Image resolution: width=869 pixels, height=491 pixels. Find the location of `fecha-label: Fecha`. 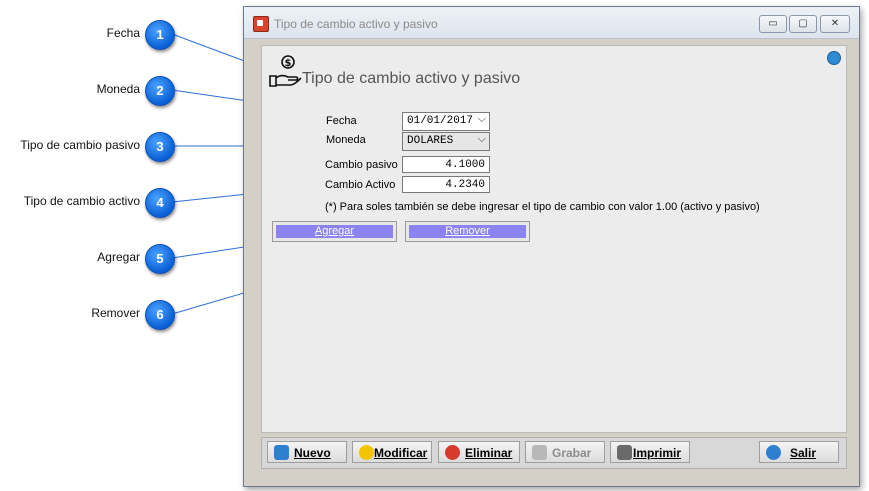

fecha-label: Fecha is located at coordinates (341, 121).